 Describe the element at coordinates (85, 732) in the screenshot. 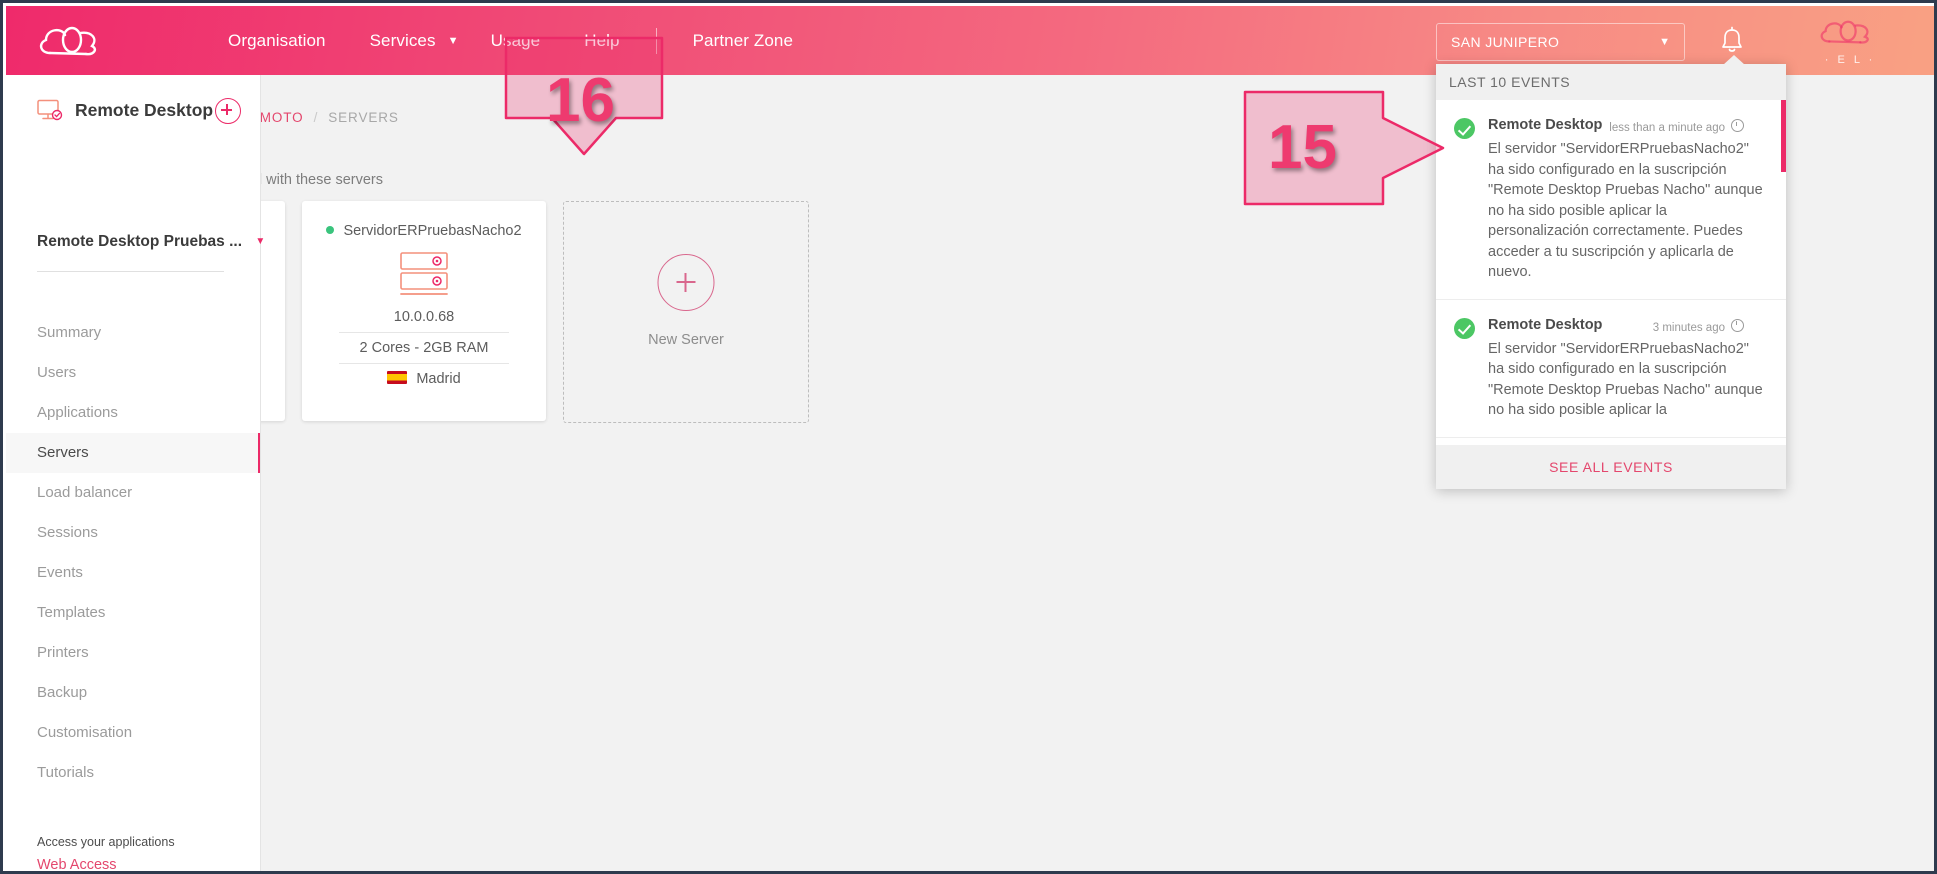

I see `sidebar-item-label: Customisation` at that location.